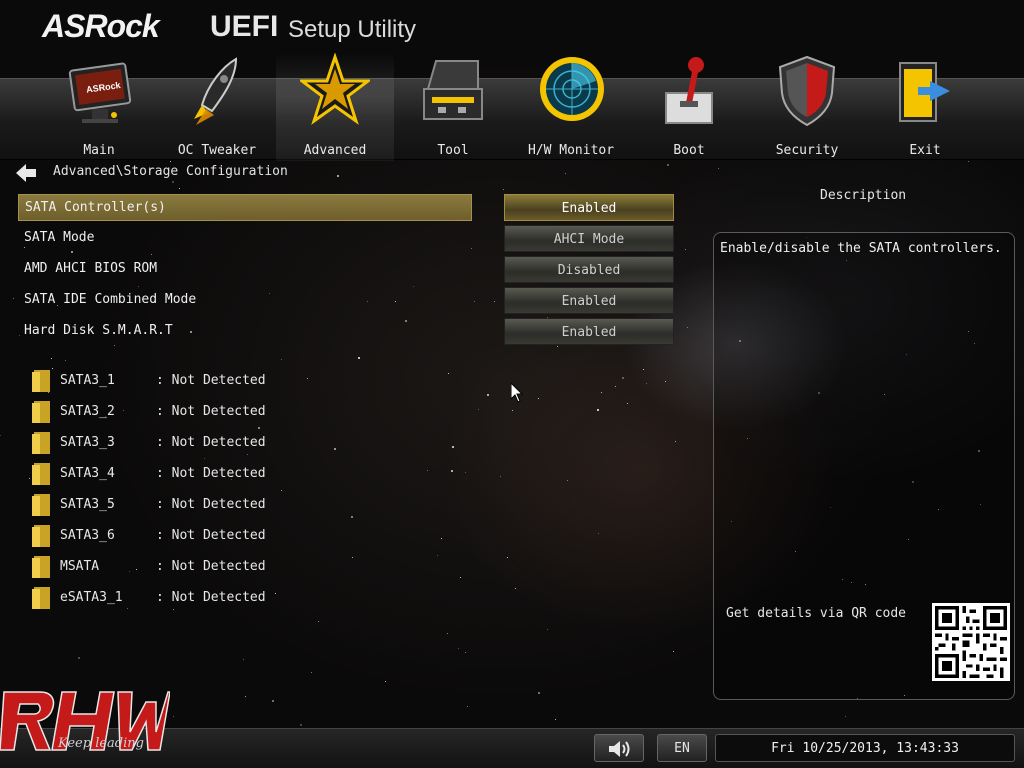 The height and width of the screenshot is (768, 1024). Describe the element at coordinates (589, 207) in the screenshot. I see `value-sata-controllers: Enabled` at that location.